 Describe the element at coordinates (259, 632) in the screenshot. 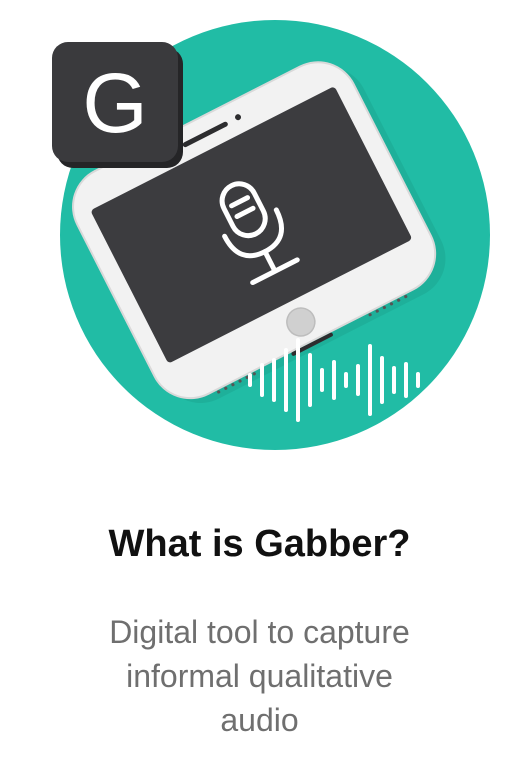

I see `subtitle-line: Digital tool to capture` at that location.